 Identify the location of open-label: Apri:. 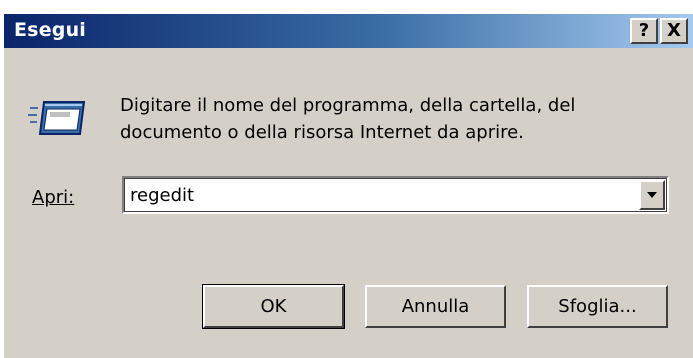
(53, 197).